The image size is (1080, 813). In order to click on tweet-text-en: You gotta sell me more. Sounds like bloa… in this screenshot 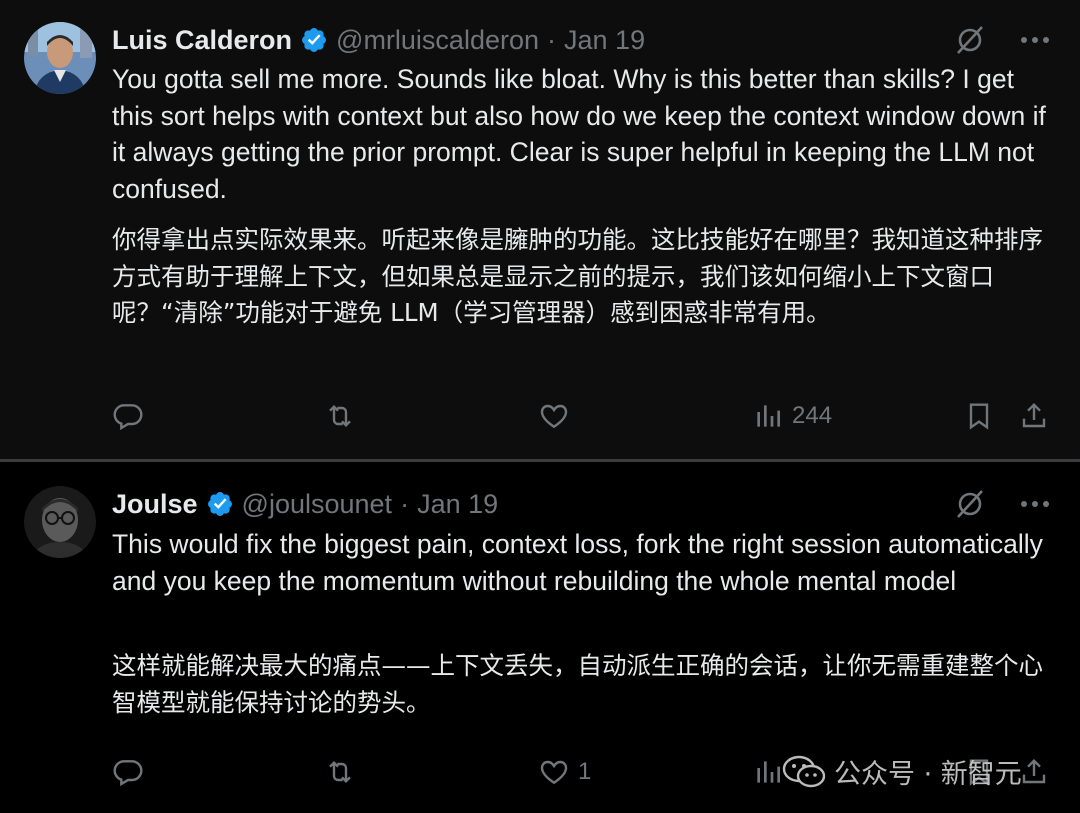, I will do `click(579, 134)`.